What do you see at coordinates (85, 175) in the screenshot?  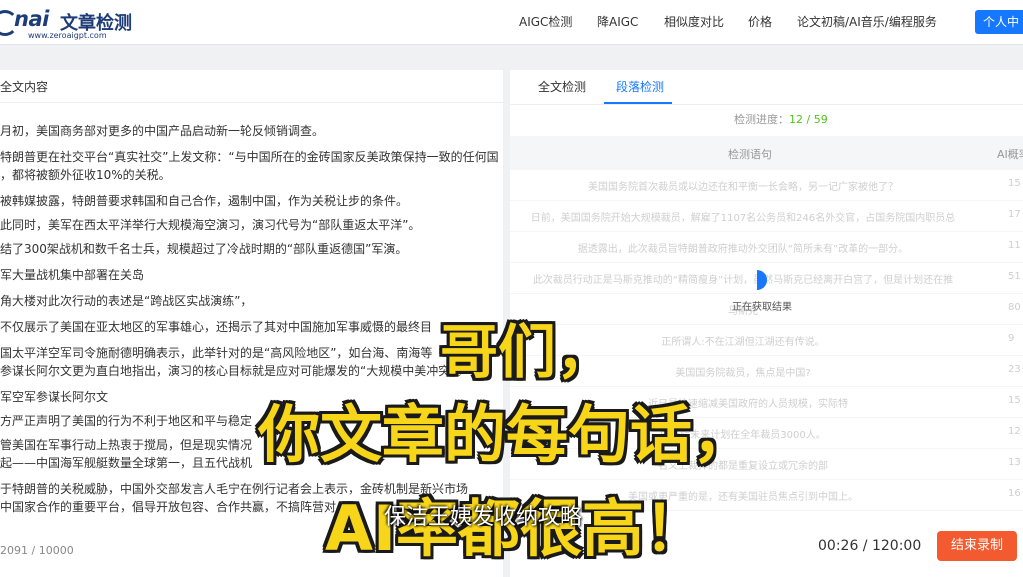 I see `article-line: ，都将被额外征收10%的关税。` at bounding box center [85, 175].